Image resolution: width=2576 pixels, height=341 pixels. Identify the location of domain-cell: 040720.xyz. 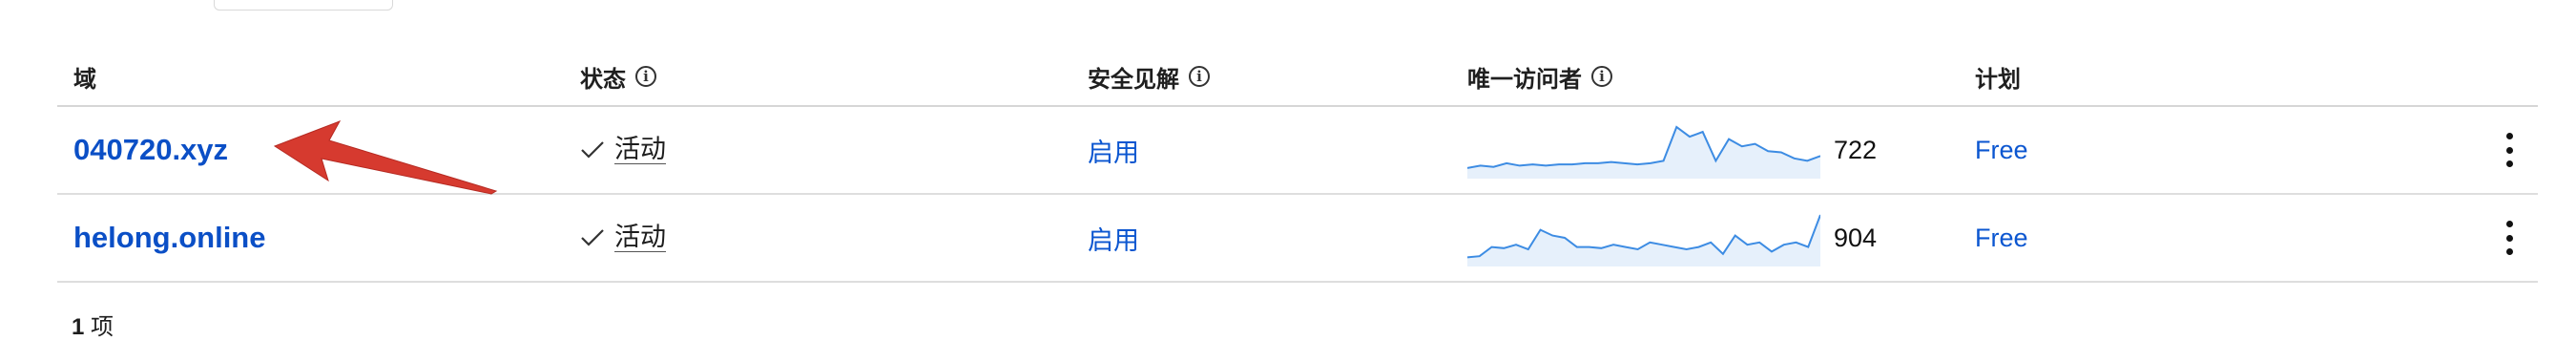
(150, 150).